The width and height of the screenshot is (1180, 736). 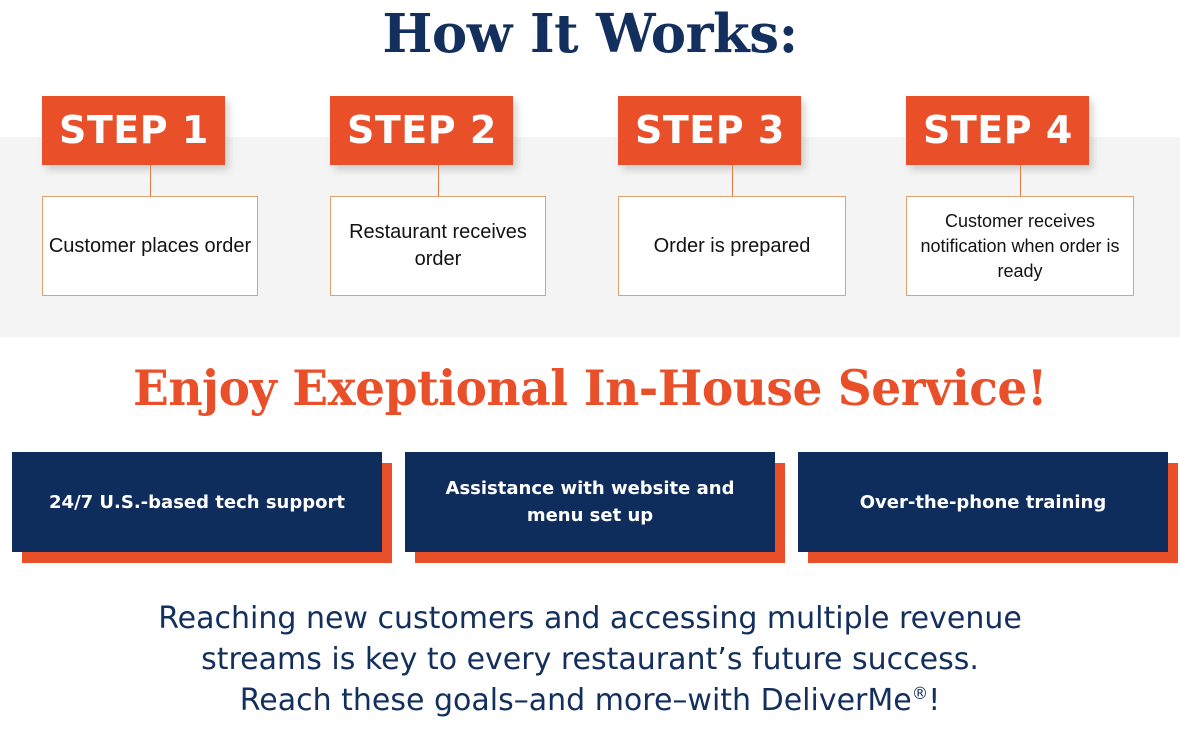 I want to click on service-card-1-label: 24/7 U.S.-based tech support, so click(x=197, y=502).